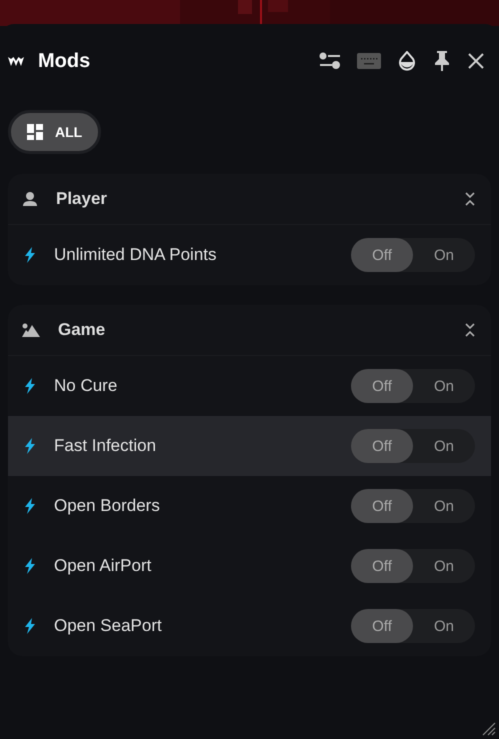 The image size is (499, 739). I want to click on section-title: Game, so click(82, 330).